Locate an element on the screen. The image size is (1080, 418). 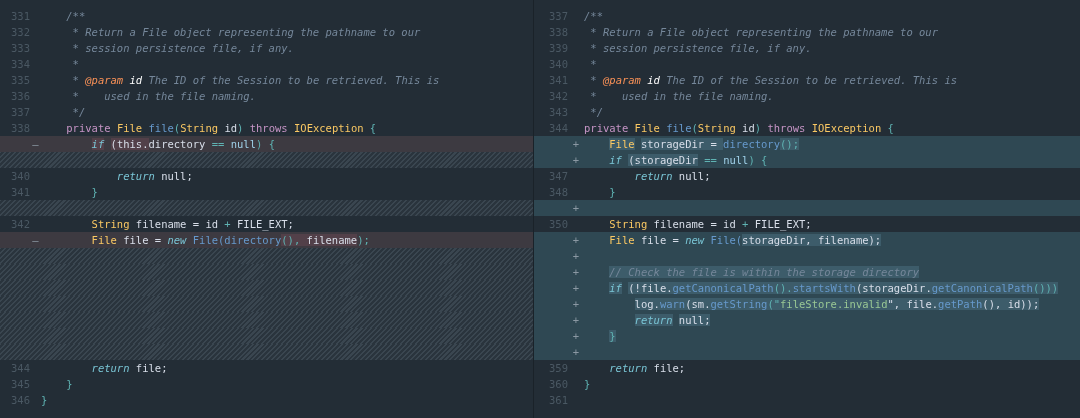
code-line: if (!file.getCanonicalPath().startsWith(storageDir.getCanonicalPath())) is located at coordinates (833, 288).